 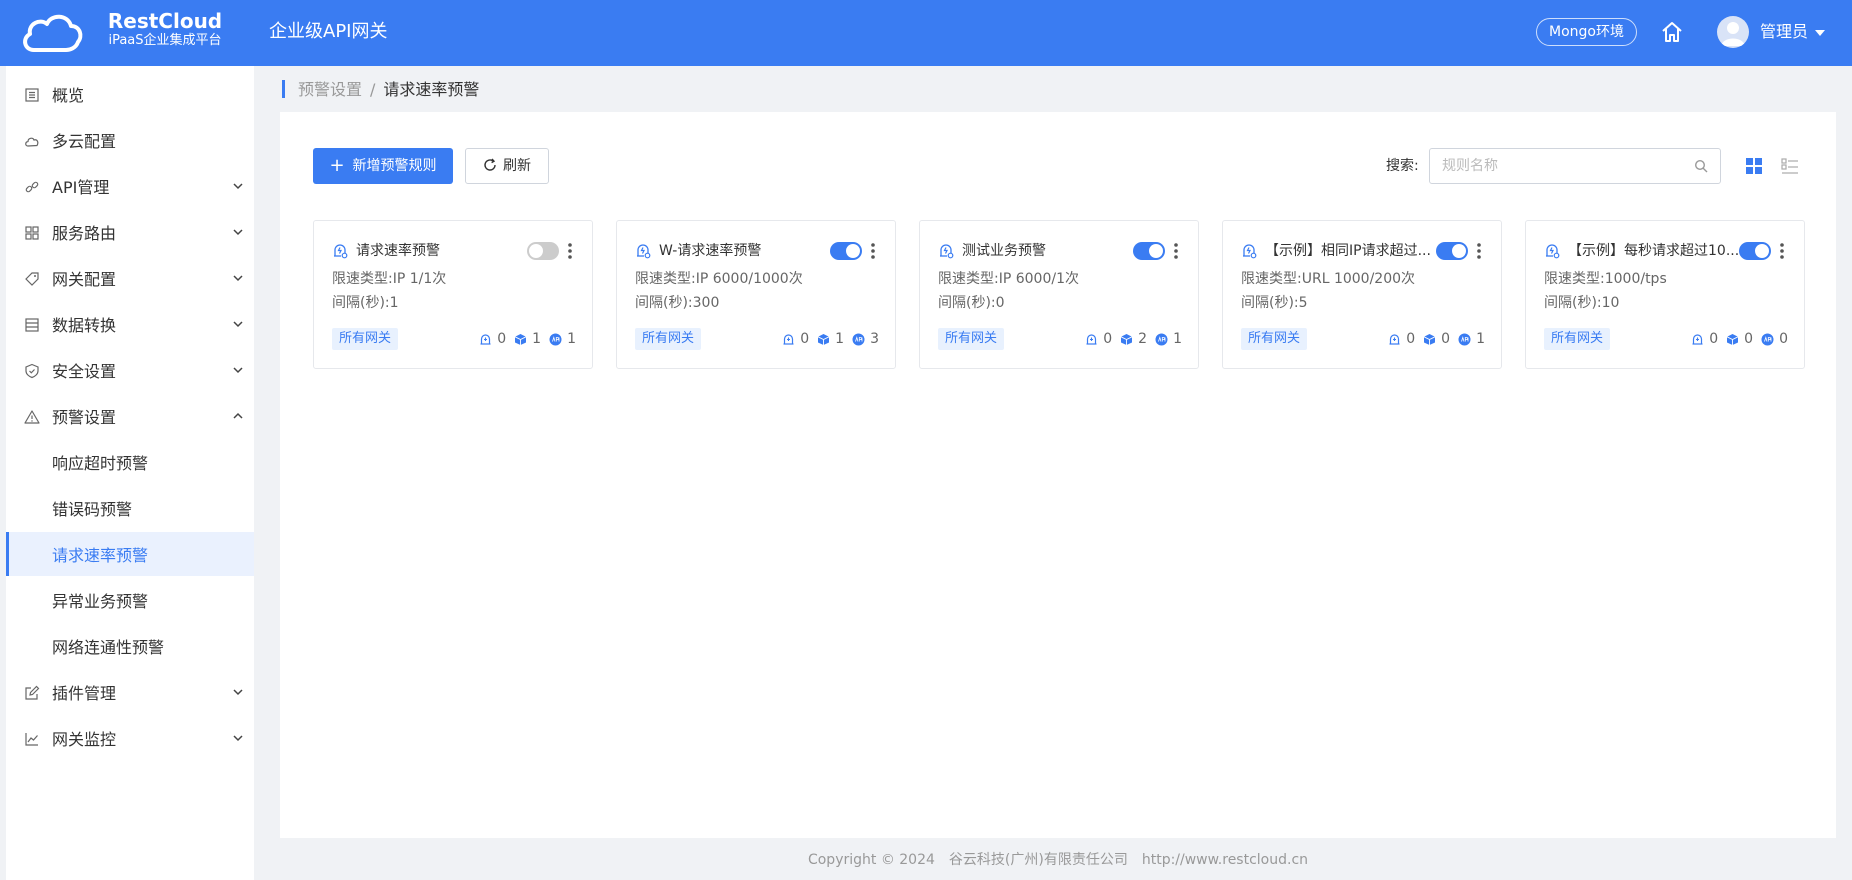 What do you see at coordinates (1225, 860) in the screenshot?
I see `footer-url: http://www.restcloud.cn` at bounding box center [1225, 860].